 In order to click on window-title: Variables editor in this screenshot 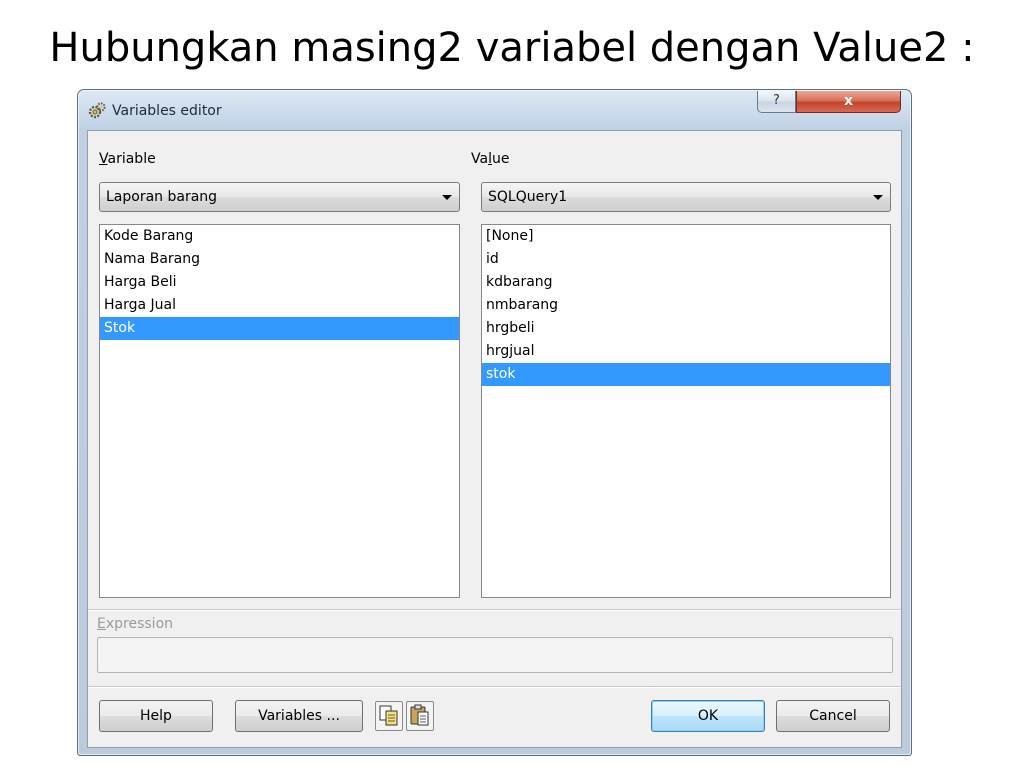, I will do `click(167, 111)`.